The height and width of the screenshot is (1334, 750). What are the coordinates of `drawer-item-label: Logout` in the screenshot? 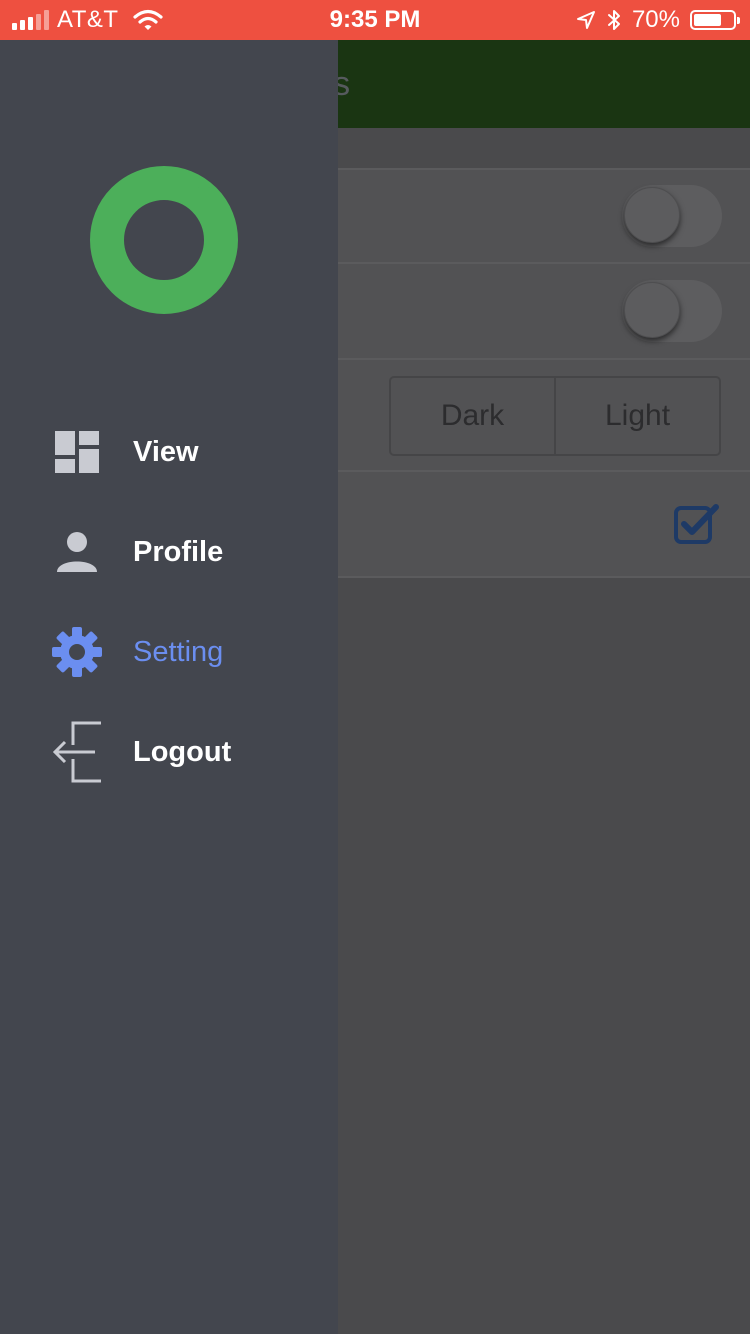 It's located at (182, 752).